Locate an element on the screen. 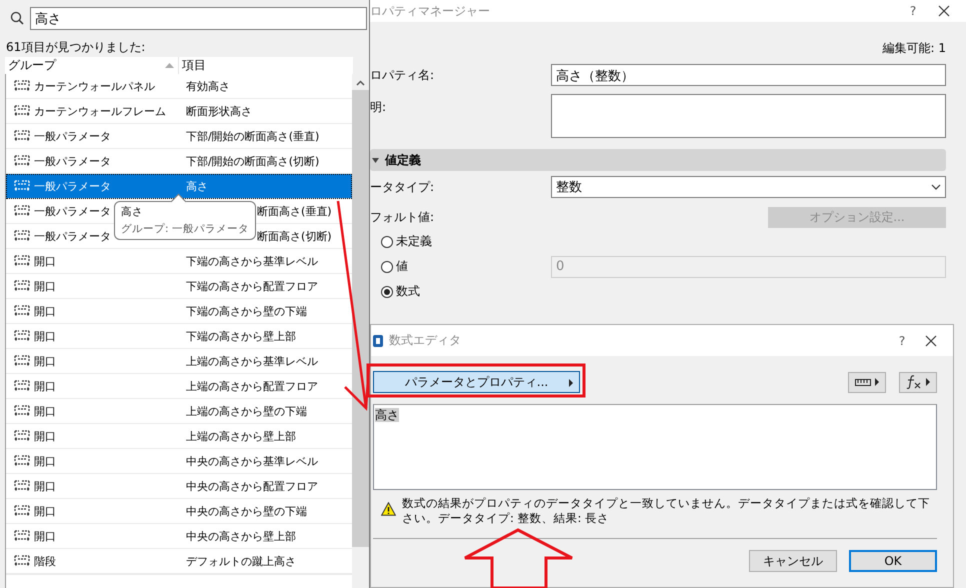  list-row: カーテンウォールパネル 有効高さ is located at coordinates (179, 86).